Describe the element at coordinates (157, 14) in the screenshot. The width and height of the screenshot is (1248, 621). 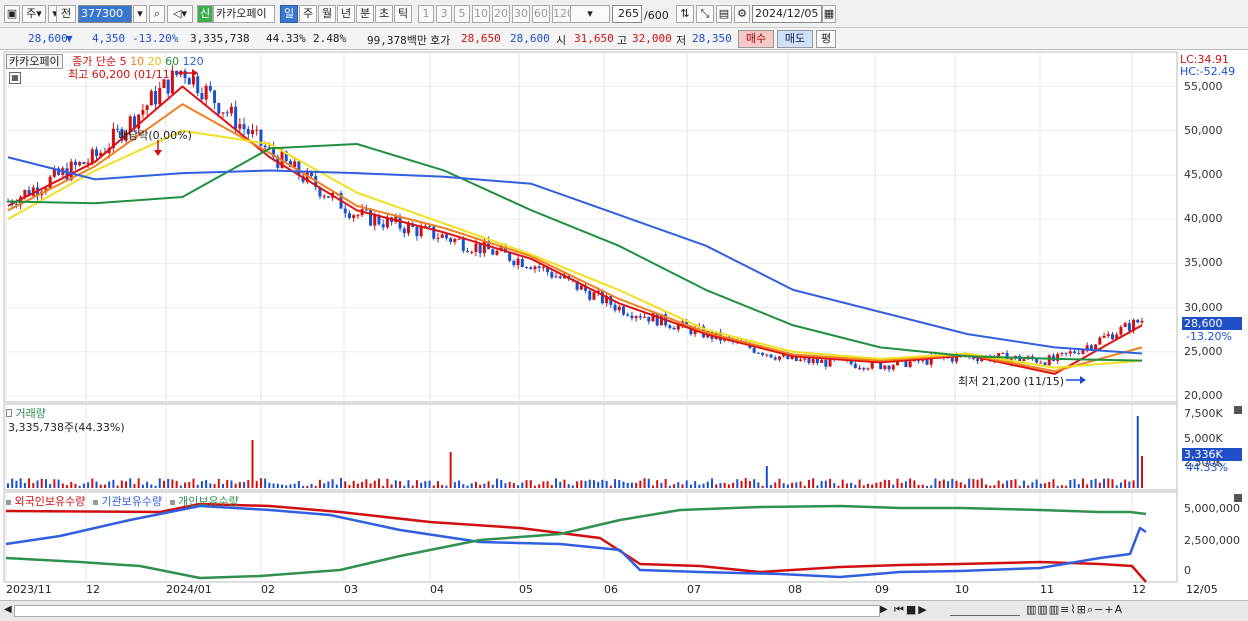
I see `search-icon: ⌕` at that location.